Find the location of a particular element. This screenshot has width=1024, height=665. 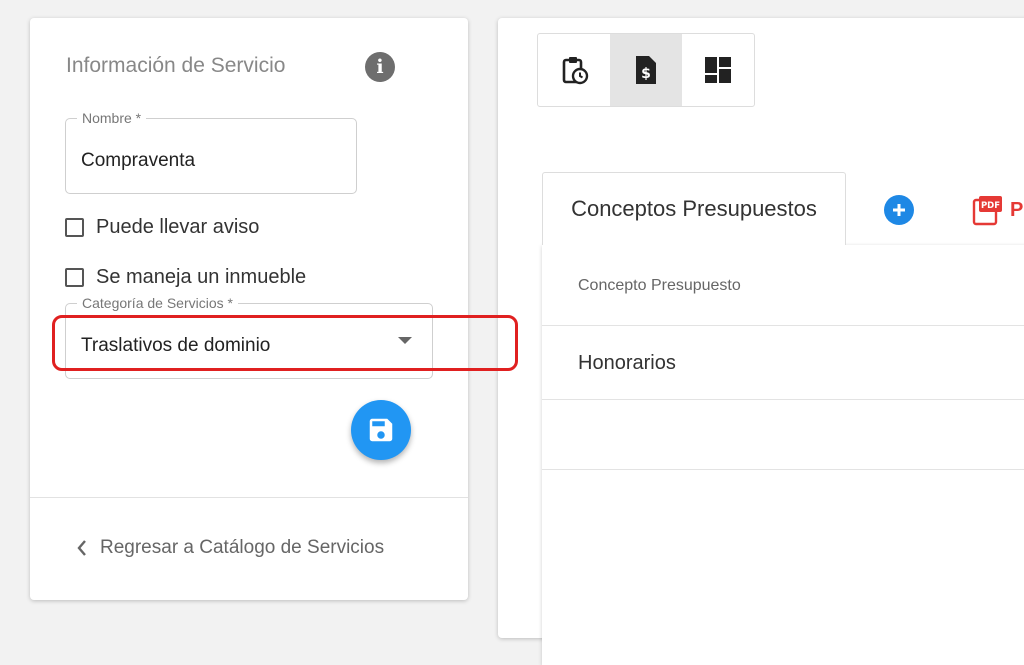

back-link-label: Regresar a Catálogo de Servicios is located at coordinates (242, 547).